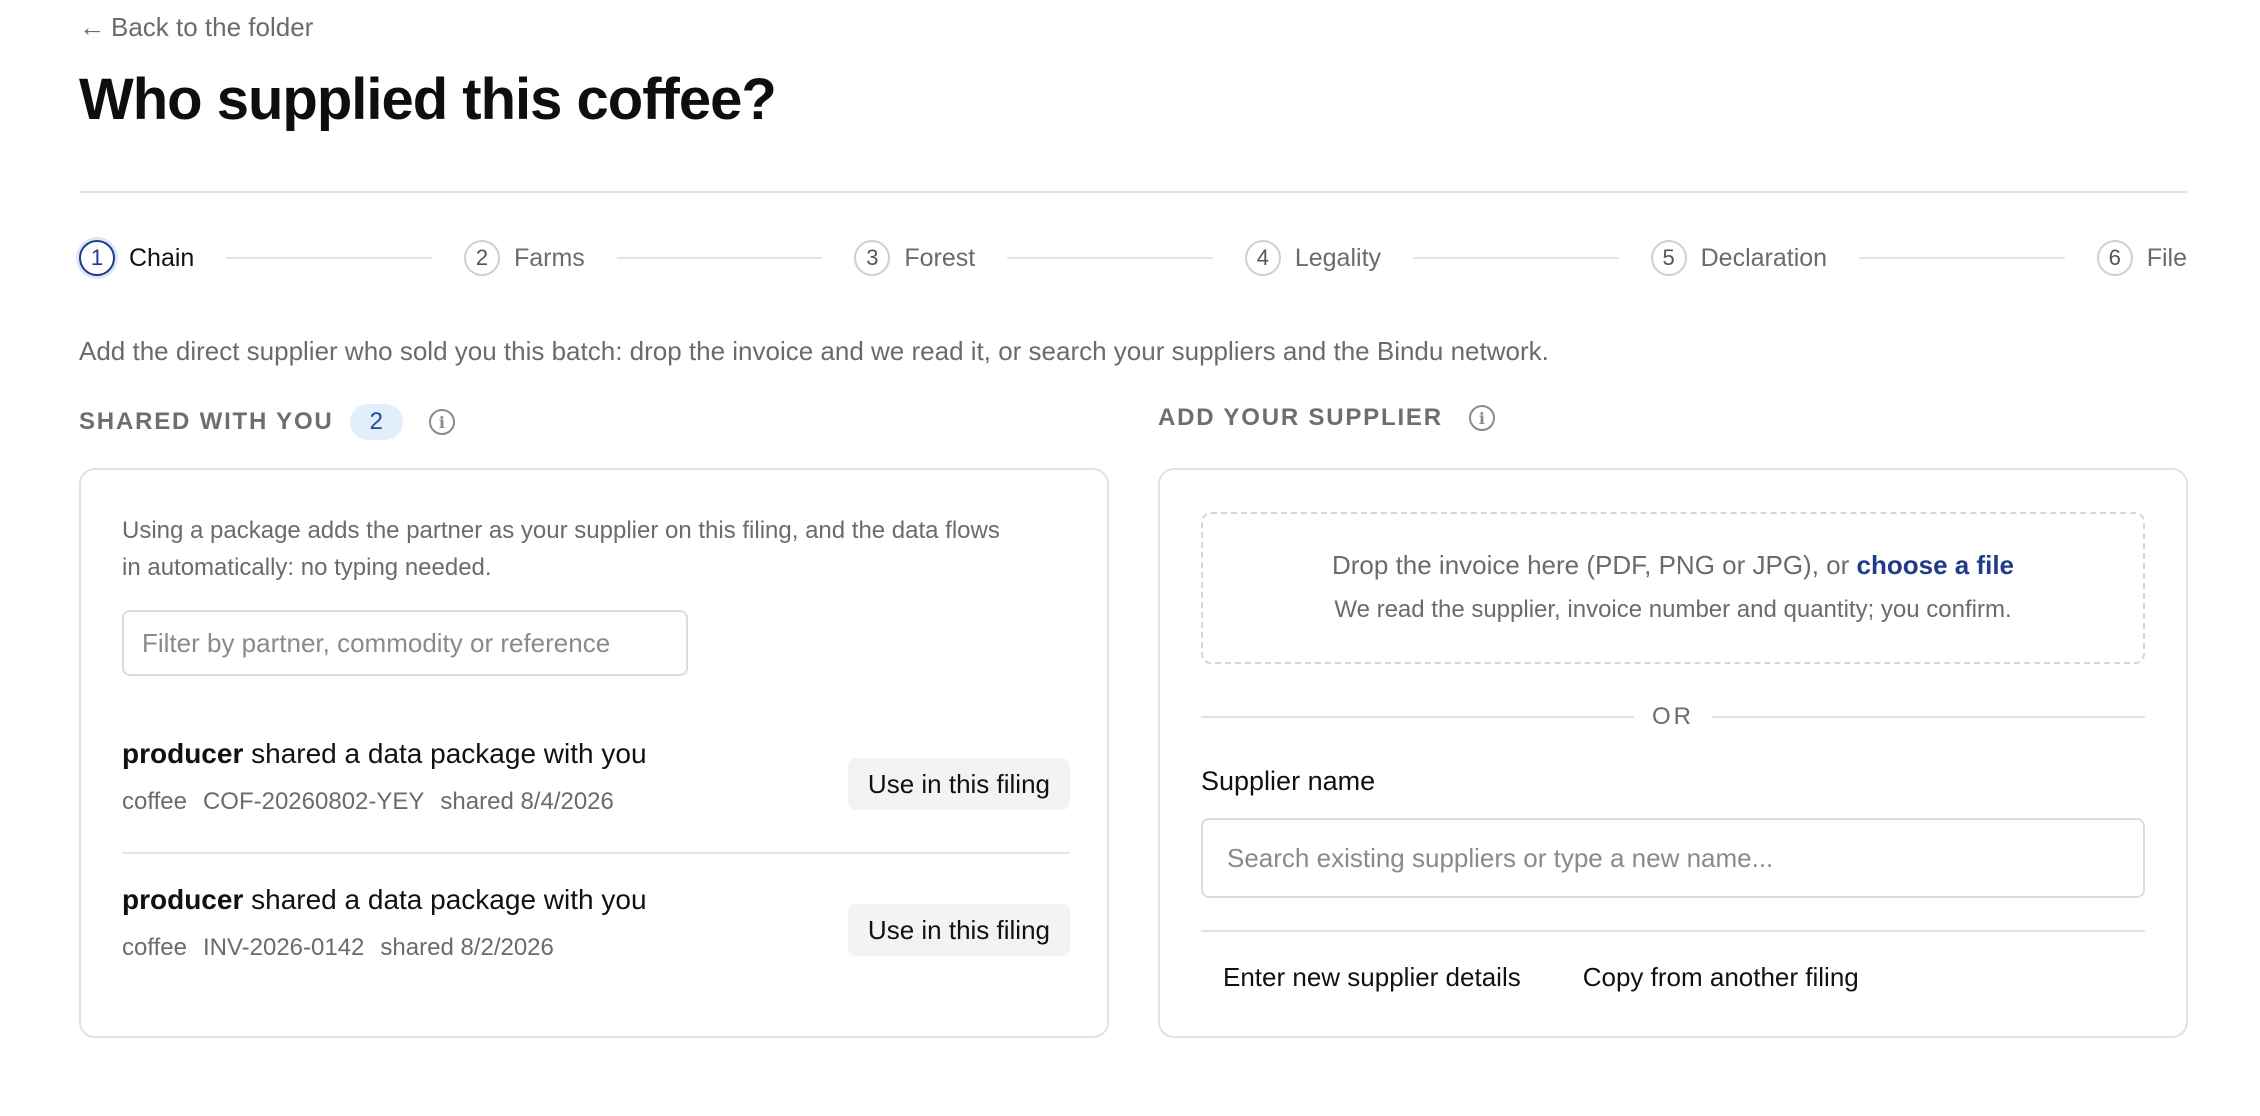 Image resolution: width=2260 pixels, height=1116 pixels. Describe the element at coordinates (596, 853) in the screenshot. I see `package-divider` at that location.